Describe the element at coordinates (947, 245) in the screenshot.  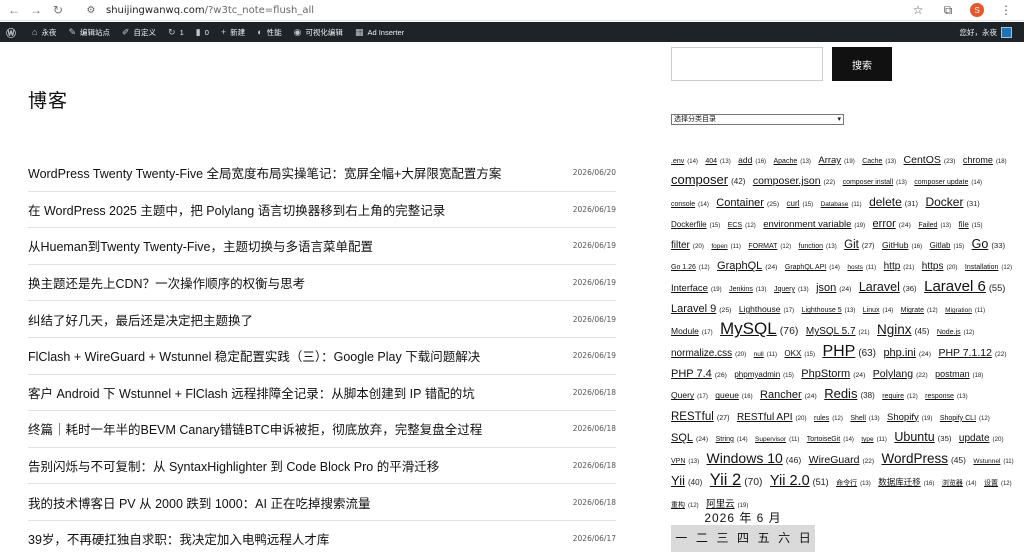
I see `tag-link: Gitlab (15)` at that location.